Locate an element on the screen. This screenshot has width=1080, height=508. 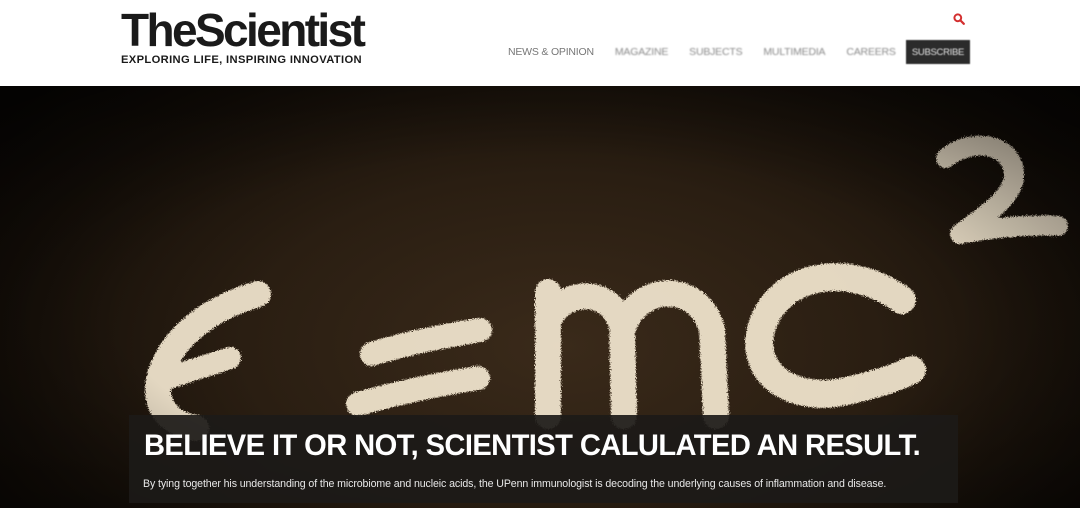
nav-careers: CAREERS is located at coordinates (871, 52).